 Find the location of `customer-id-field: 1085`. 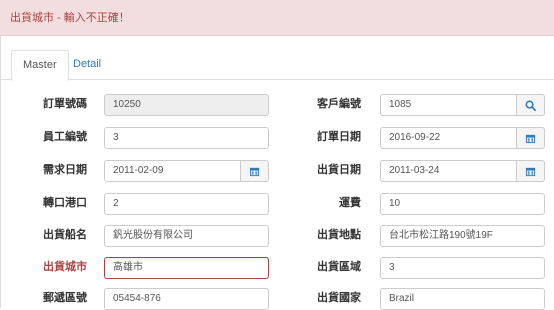

customer-id-field: 1085 is located at coordinates (448, 105).